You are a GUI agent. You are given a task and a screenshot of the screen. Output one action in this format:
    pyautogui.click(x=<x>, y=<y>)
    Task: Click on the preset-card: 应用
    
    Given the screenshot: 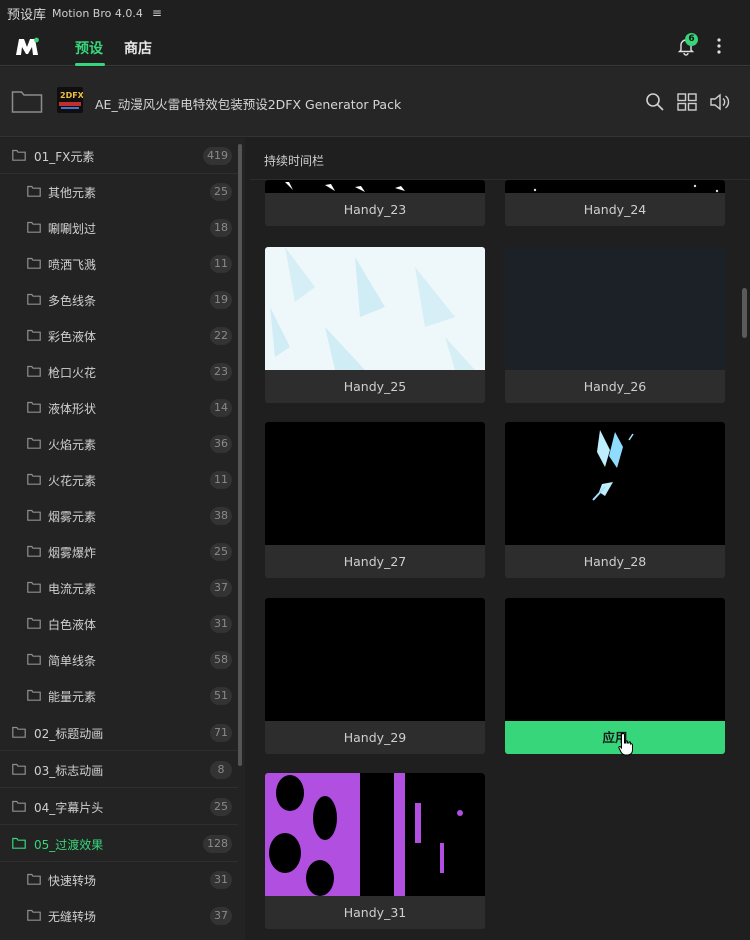 What is the action you would take?
    pyautogui.click(x=615, y=676)
    